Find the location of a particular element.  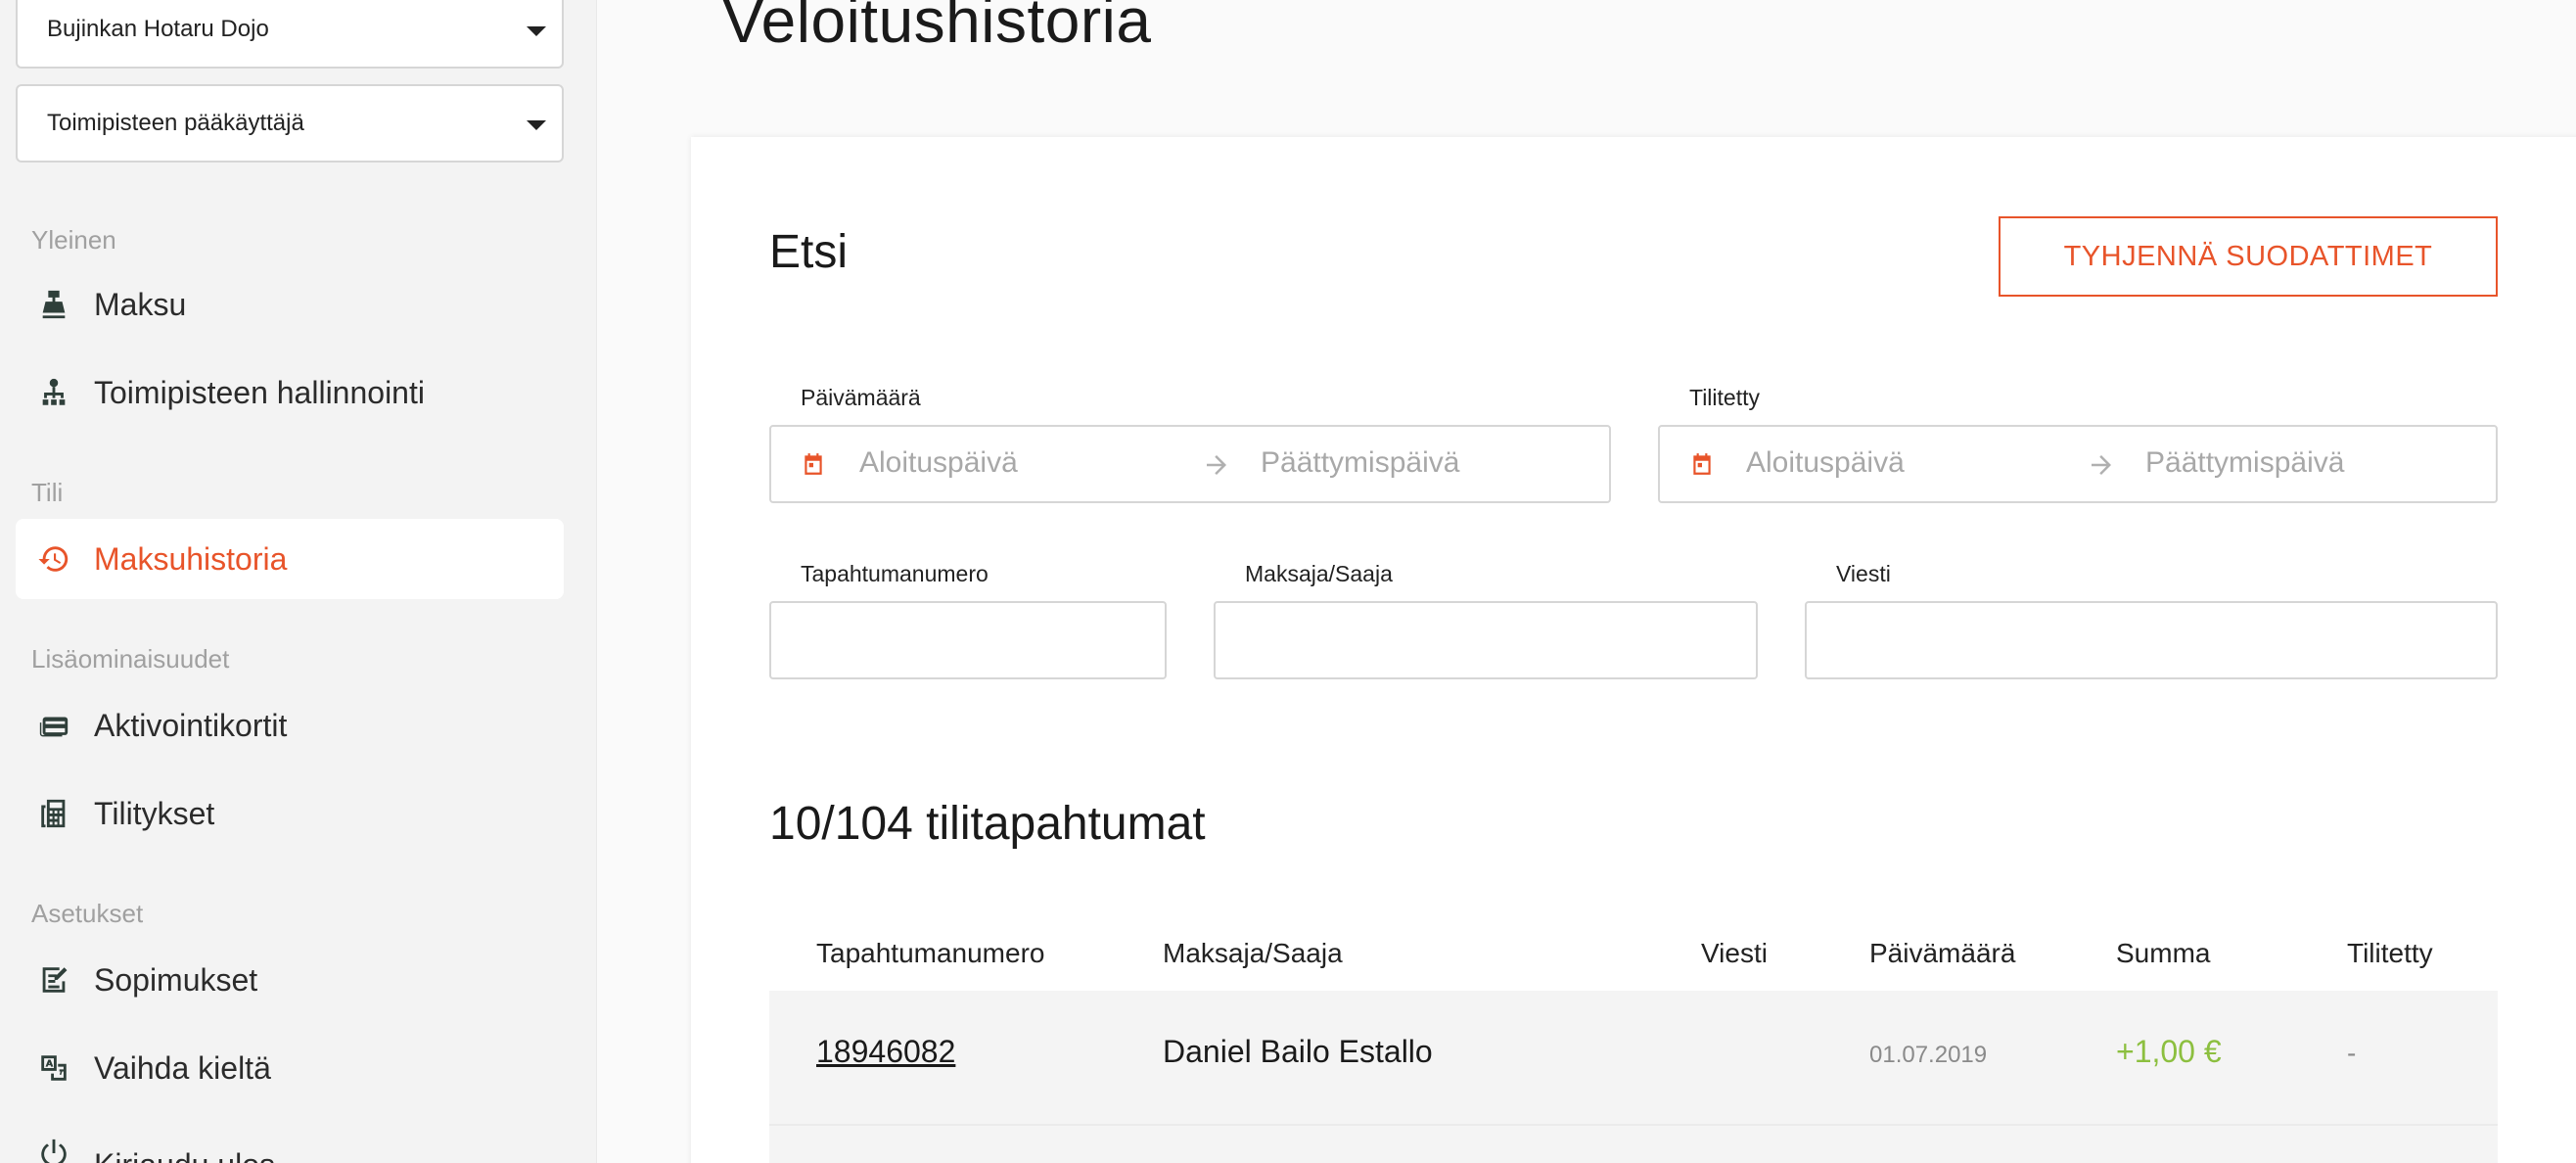

settled-cell: - is located at coordinates (2352, 1053).